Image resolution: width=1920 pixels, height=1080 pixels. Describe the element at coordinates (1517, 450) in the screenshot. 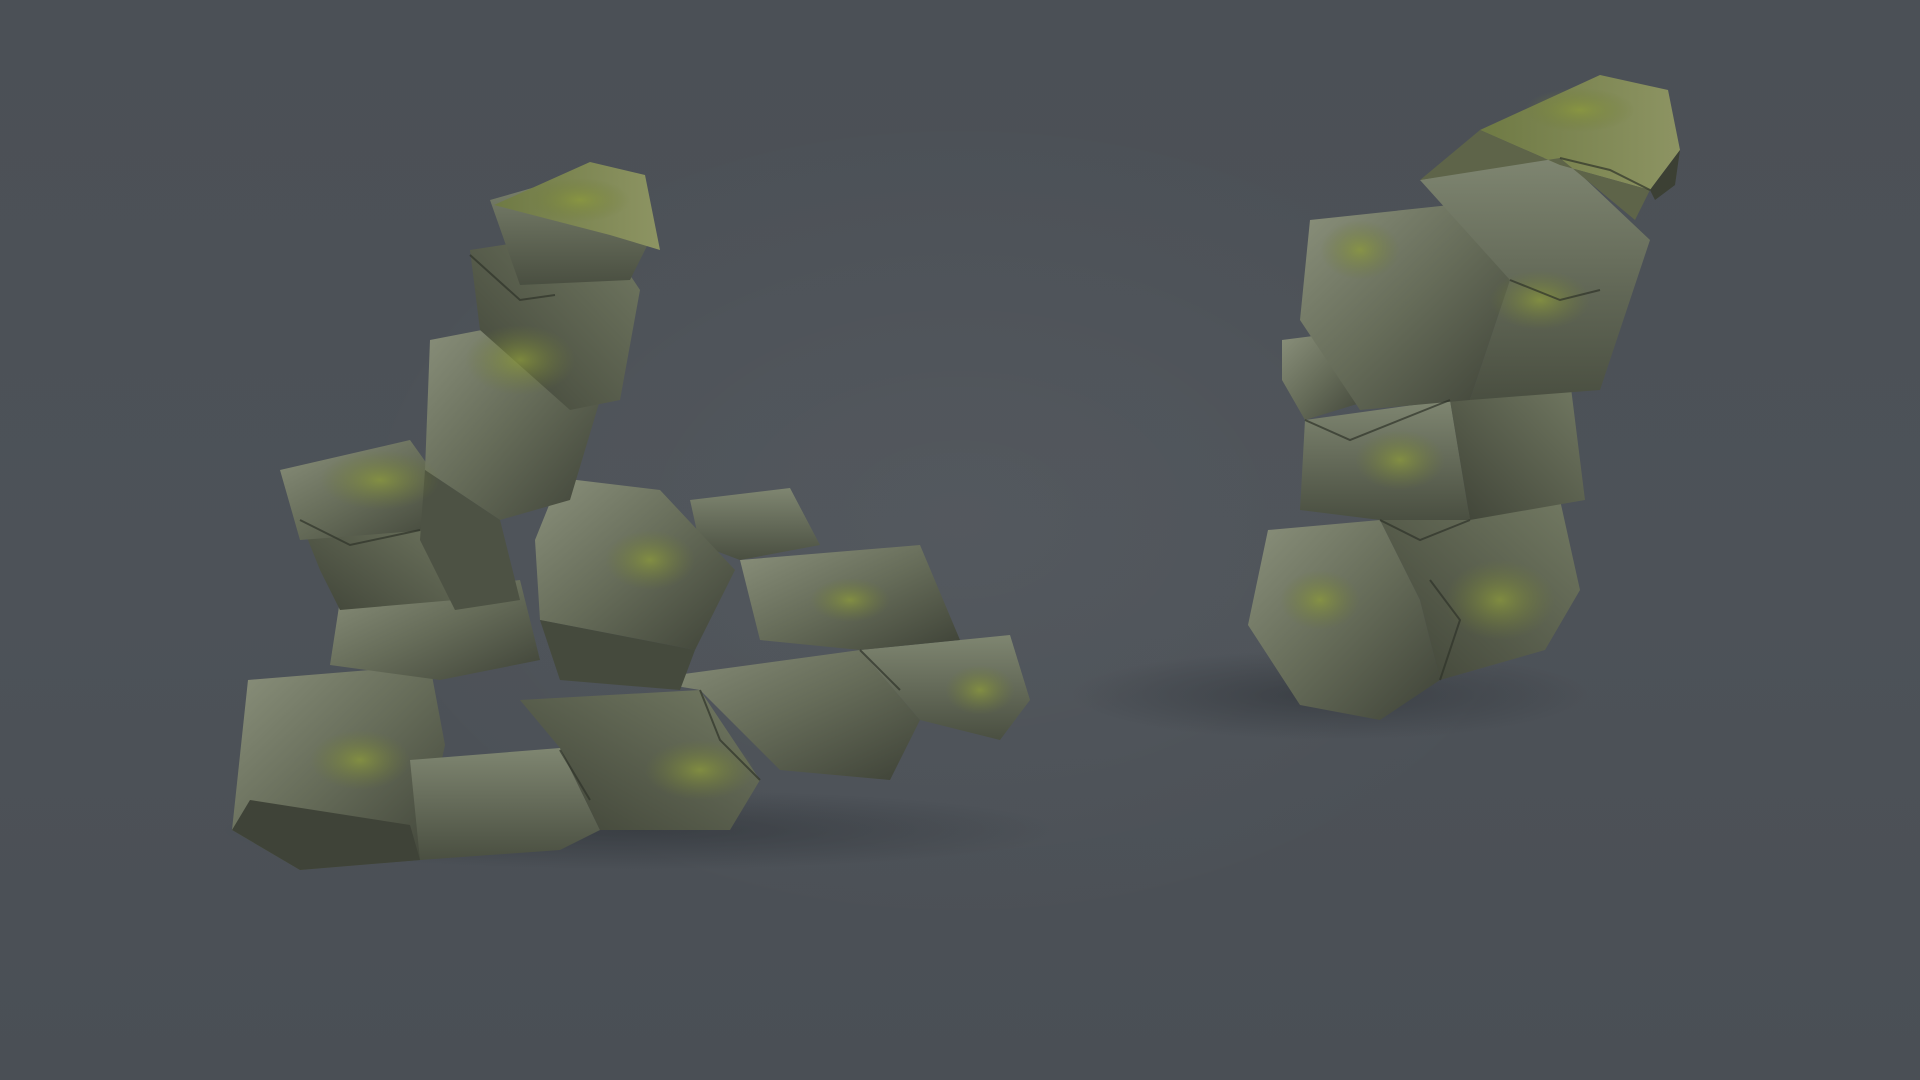

I see `rock-pillar-mid` at that location.